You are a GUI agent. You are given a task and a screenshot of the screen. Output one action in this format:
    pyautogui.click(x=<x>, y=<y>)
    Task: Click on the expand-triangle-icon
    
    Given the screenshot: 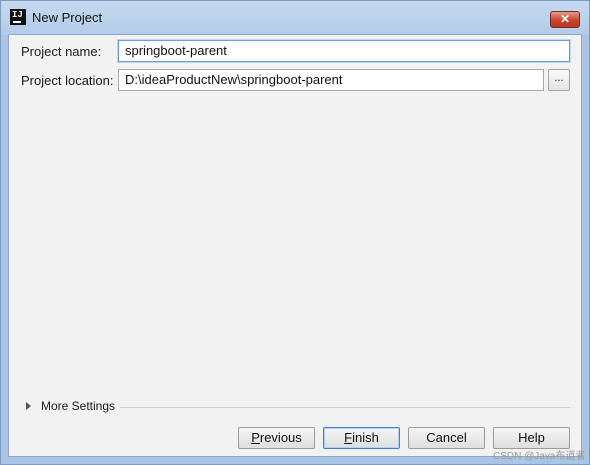 What is the action you would take?
    pyautogui.click(x=28, y=406)
    